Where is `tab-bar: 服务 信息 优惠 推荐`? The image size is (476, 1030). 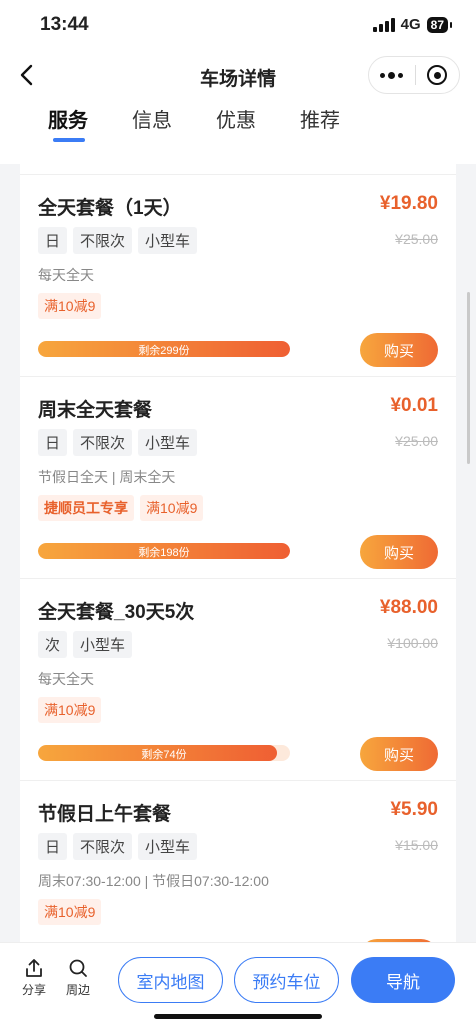 tab-bar: 服务 信息 优惠 推荐 is located at coordinates (238, 132).